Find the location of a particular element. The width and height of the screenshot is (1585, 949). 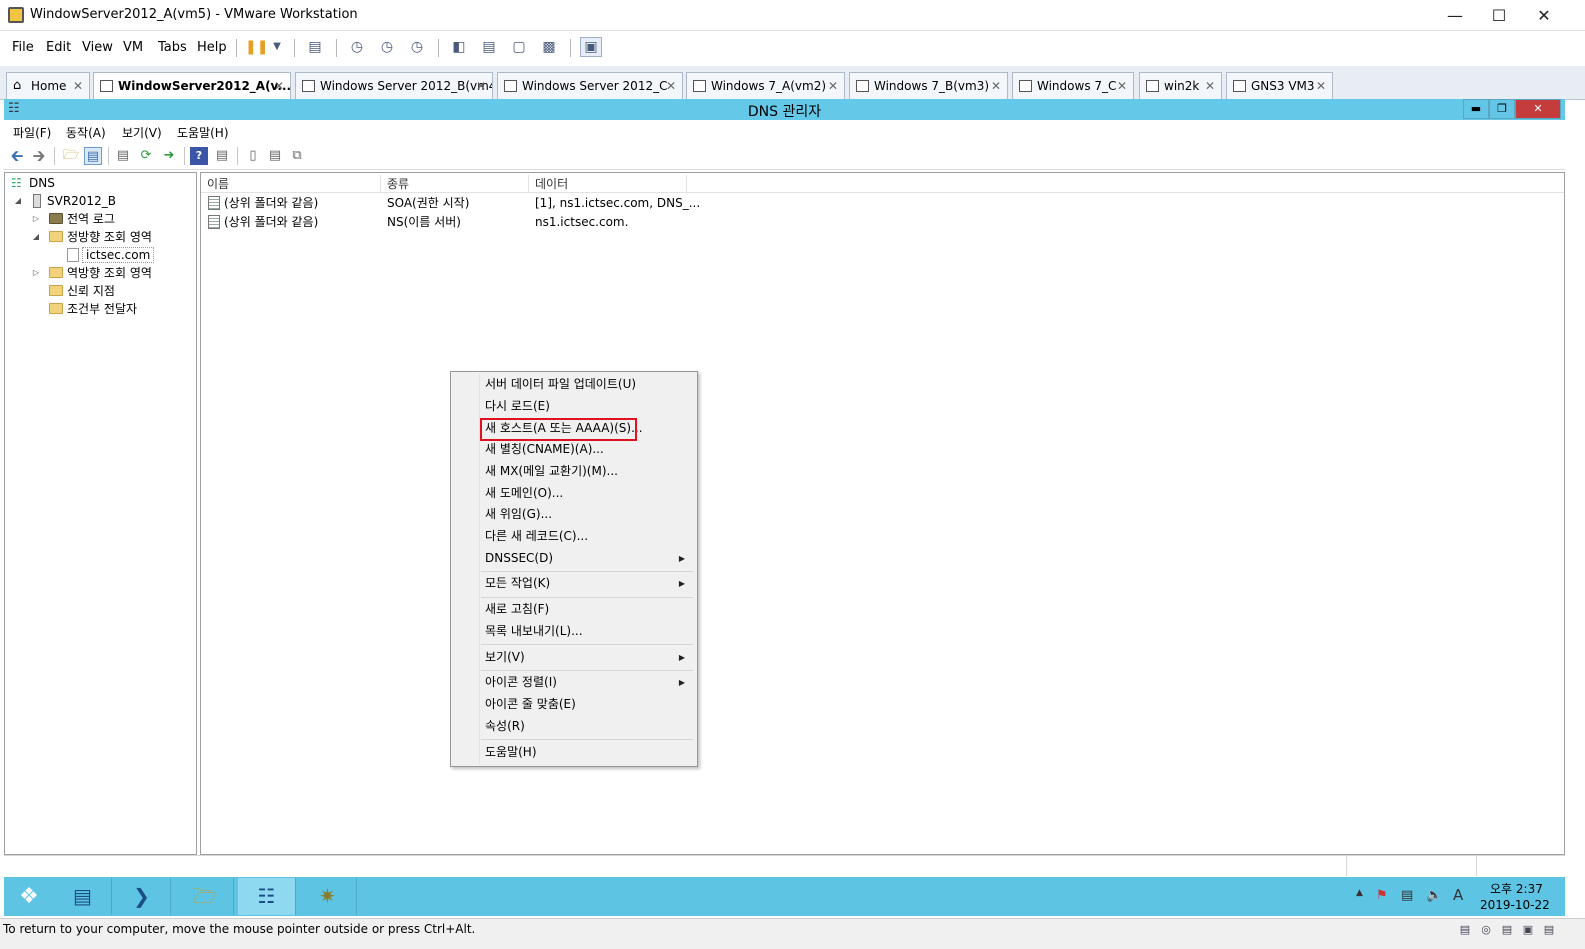

send-ctrl-alt-del-icon: ▤ is located at coordinates (315, 47).